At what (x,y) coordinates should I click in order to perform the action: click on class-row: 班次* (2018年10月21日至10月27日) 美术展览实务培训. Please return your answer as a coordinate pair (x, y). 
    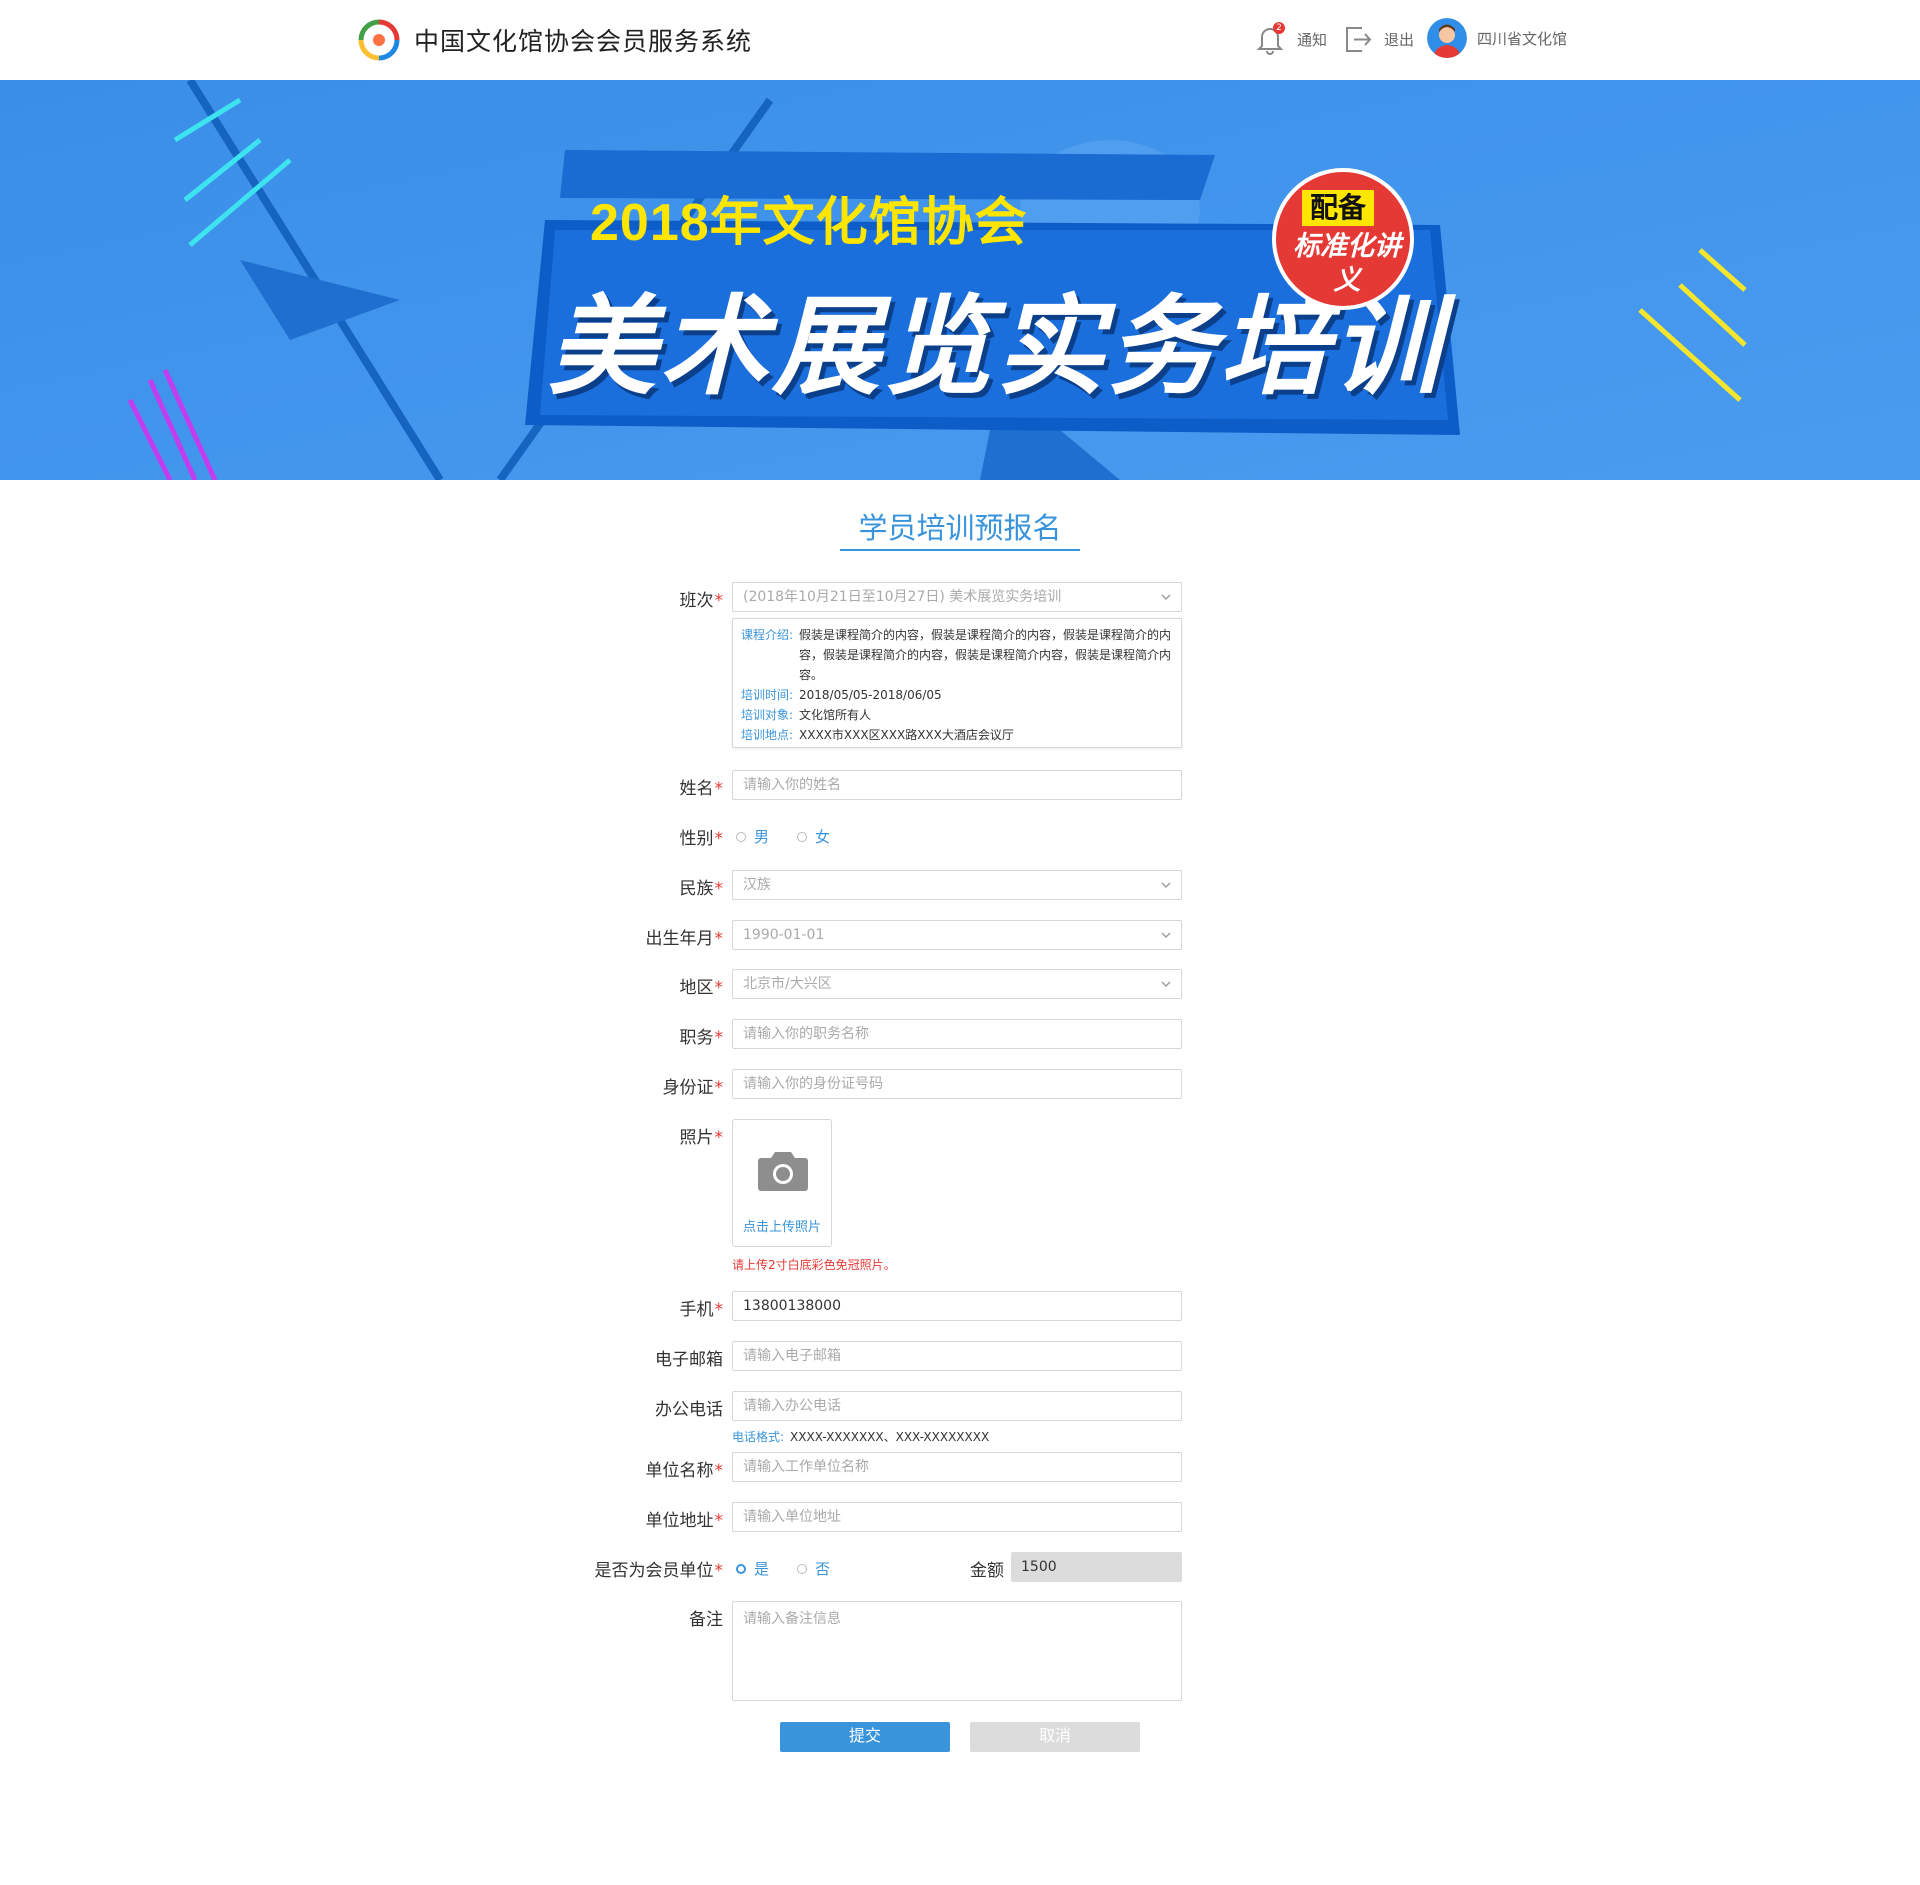
    Looking at the image, I should click on (960, 597).